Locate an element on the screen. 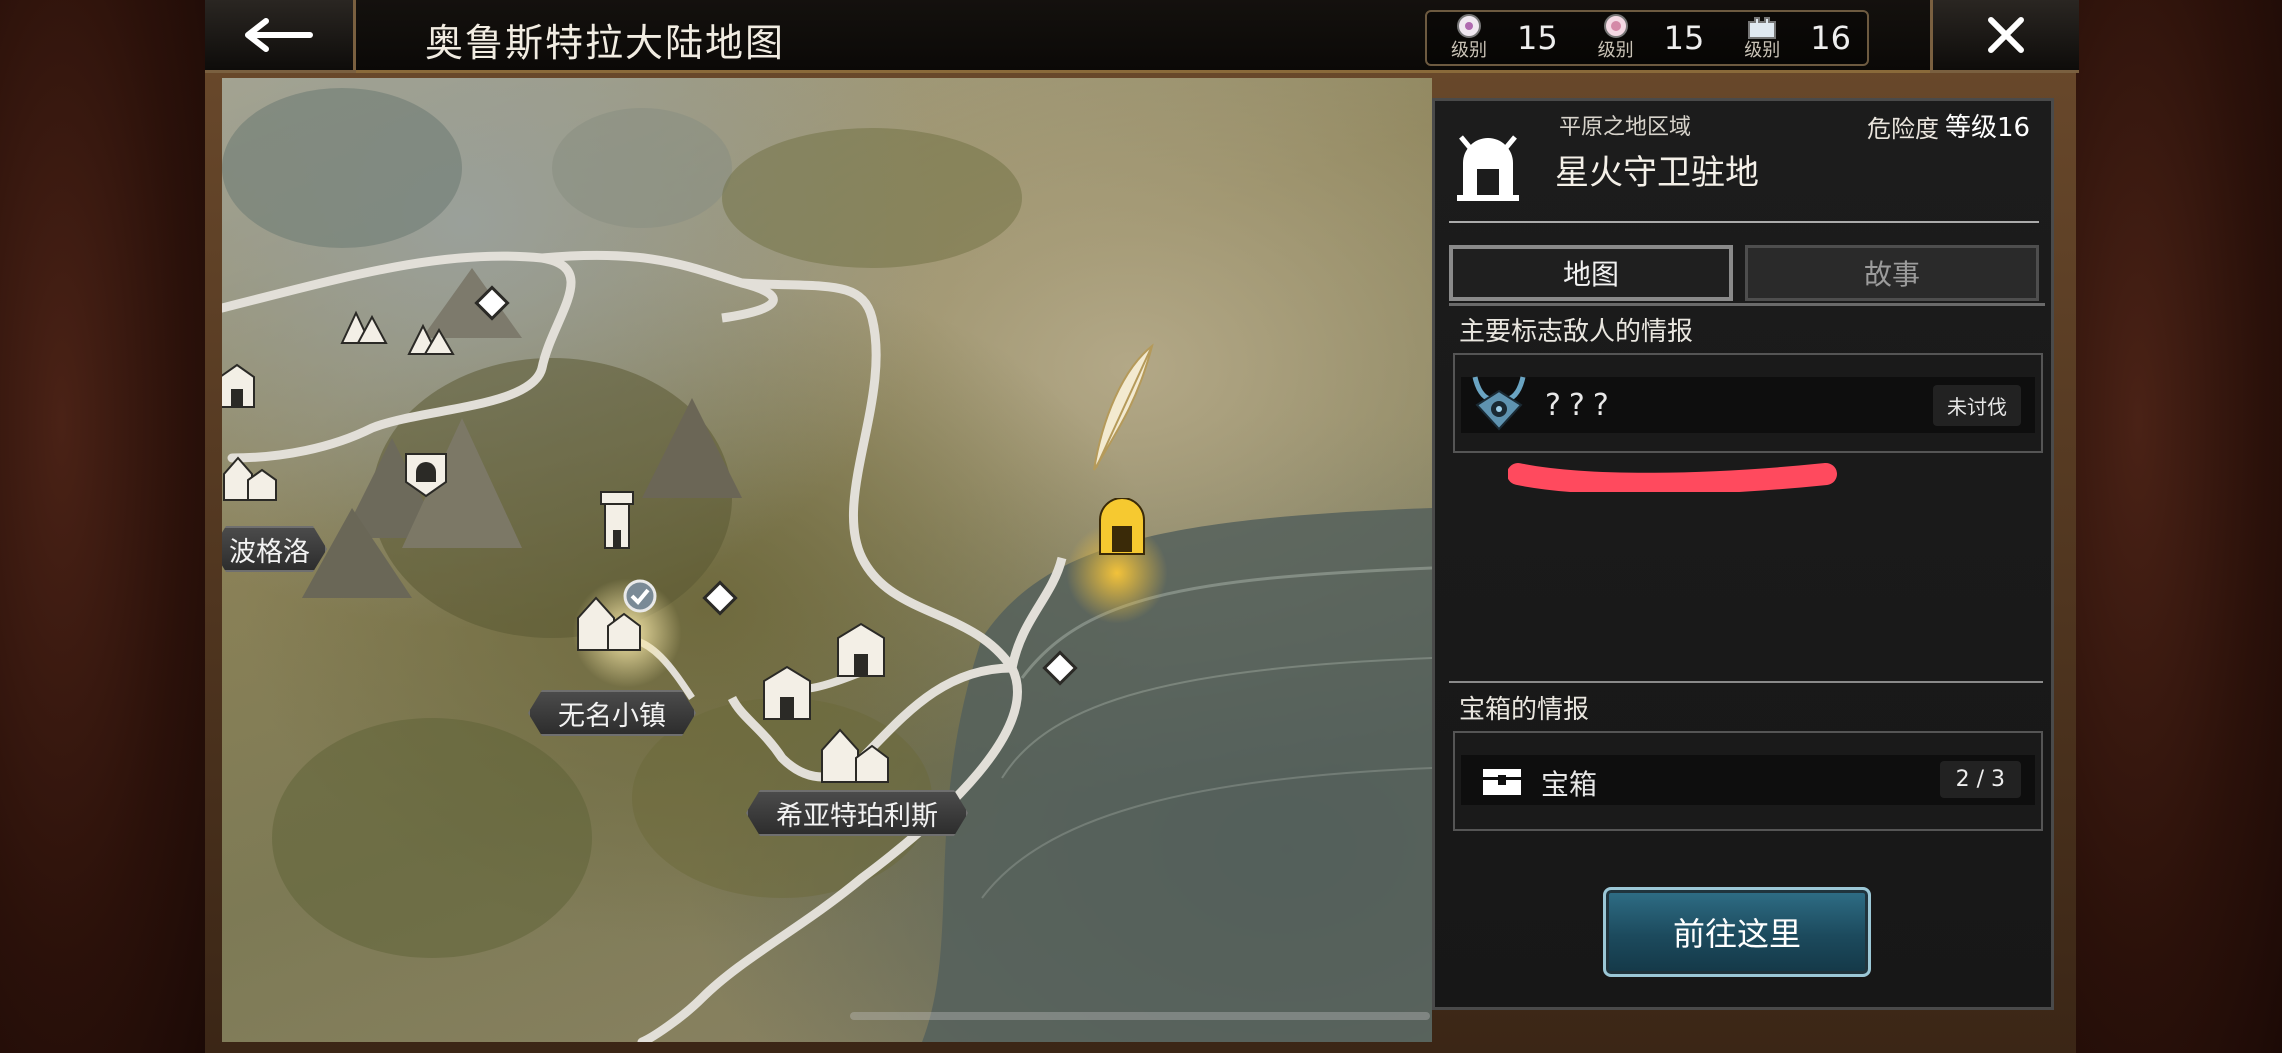 The height and width of the screenshot is (1053, 2282). sakura-emblem-icon: 级别 is located at coordinates (1469, 38).